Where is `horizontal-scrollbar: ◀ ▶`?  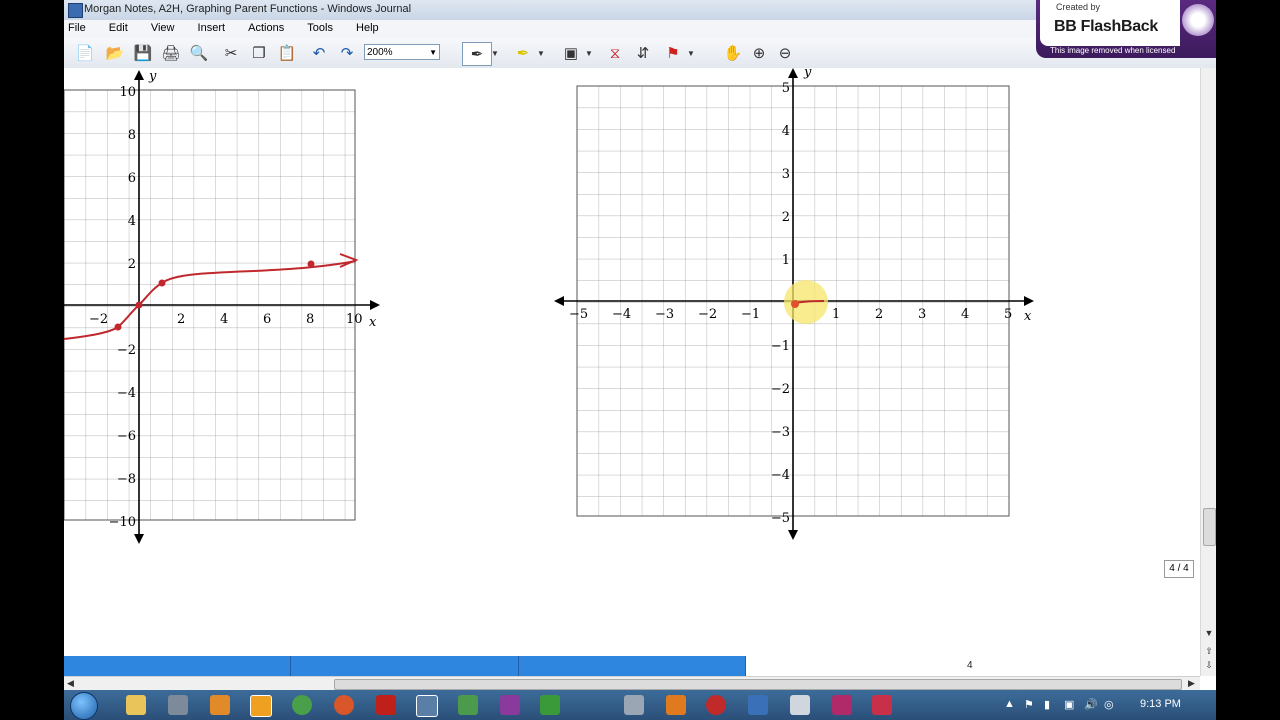 horizontal-scrollbar: ◀ ▶ is located at coordinates (632, 683).